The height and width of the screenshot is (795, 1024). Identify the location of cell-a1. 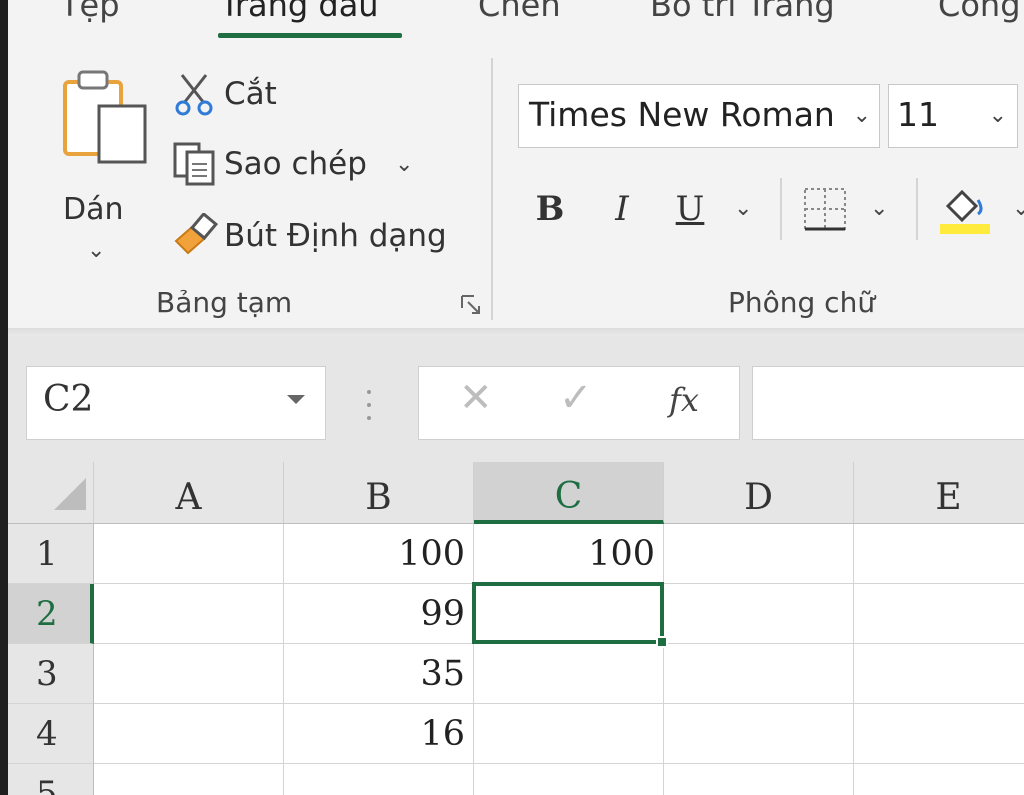
(189, 554).